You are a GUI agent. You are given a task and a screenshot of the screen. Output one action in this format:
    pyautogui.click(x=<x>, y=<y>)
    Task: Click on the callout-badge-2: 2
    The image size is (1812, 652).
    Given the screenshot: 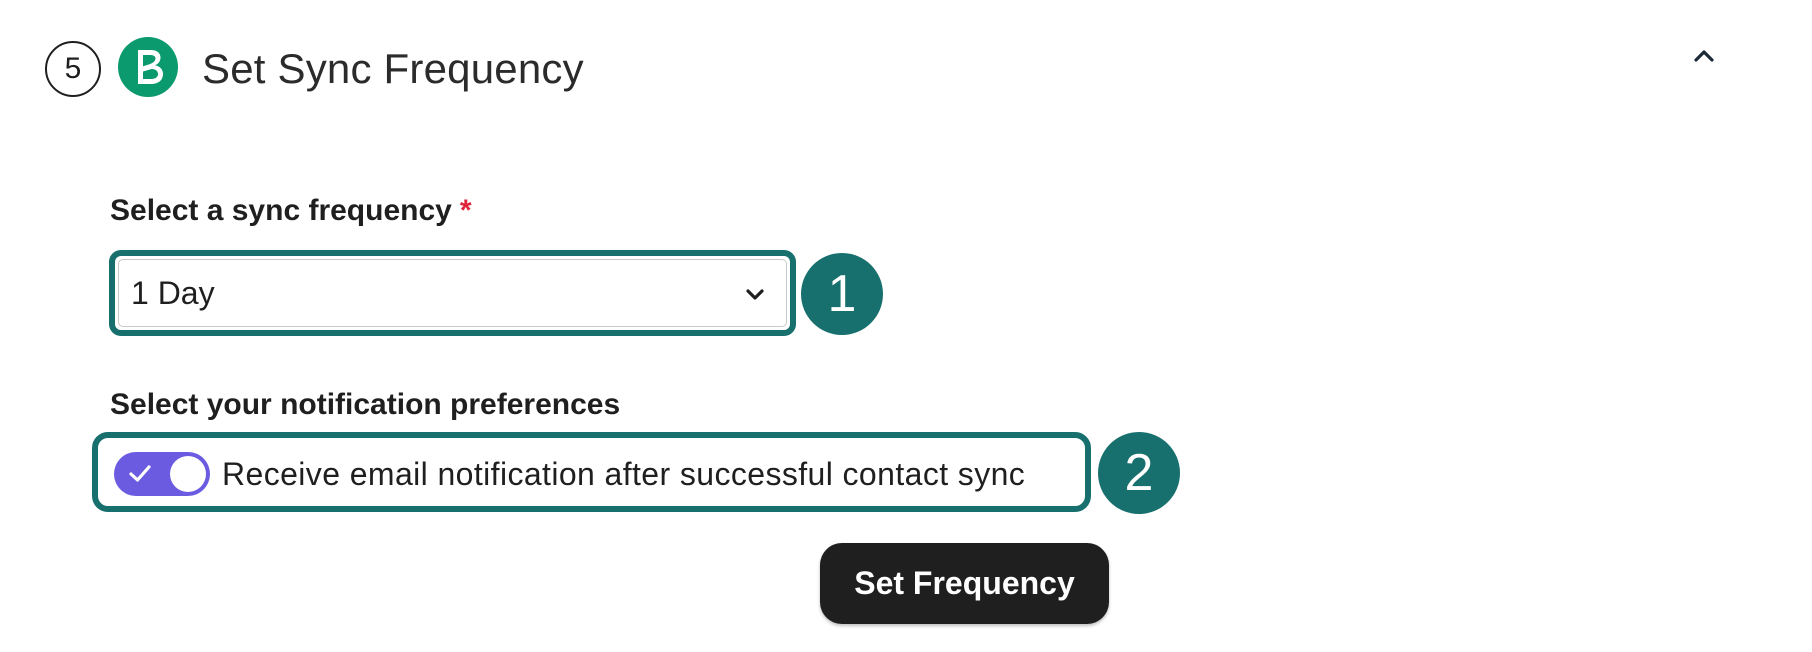 What is the action you would take?
    pyautogui.click(x=1139, y=473)
    